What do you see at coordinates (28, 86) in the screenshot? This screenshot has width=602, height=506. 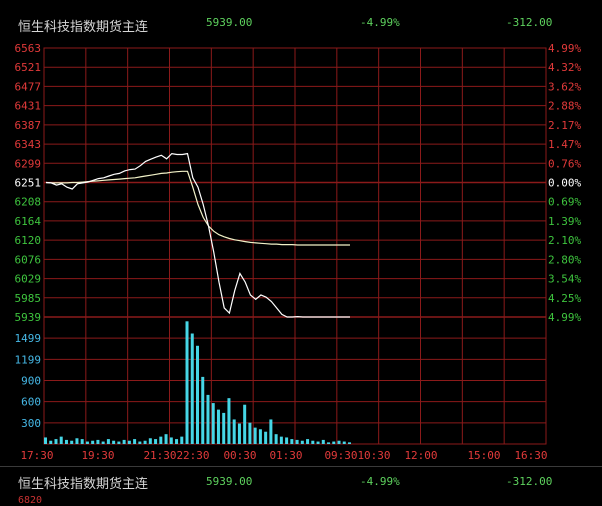 I see `price-tick-label: 6477` at bounding box center [28, 86].